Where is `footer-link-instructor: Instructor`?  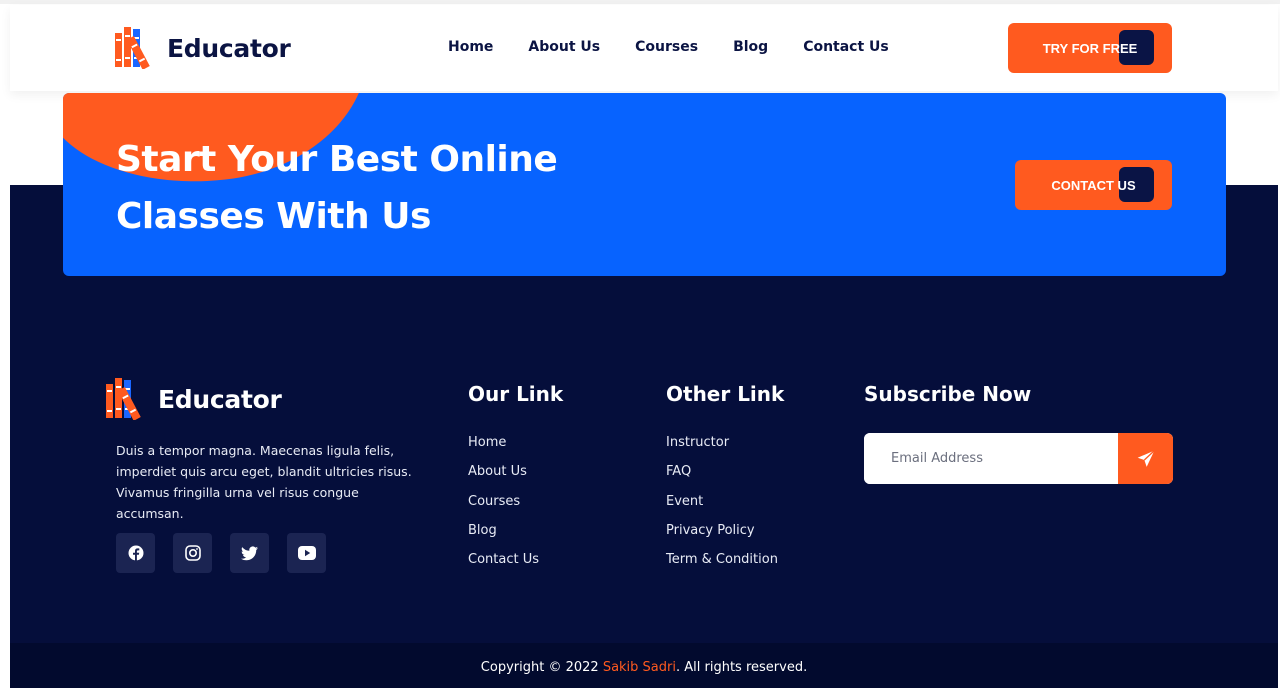
footer-link-instructor: Instructor is located at coordinates (722, 447).